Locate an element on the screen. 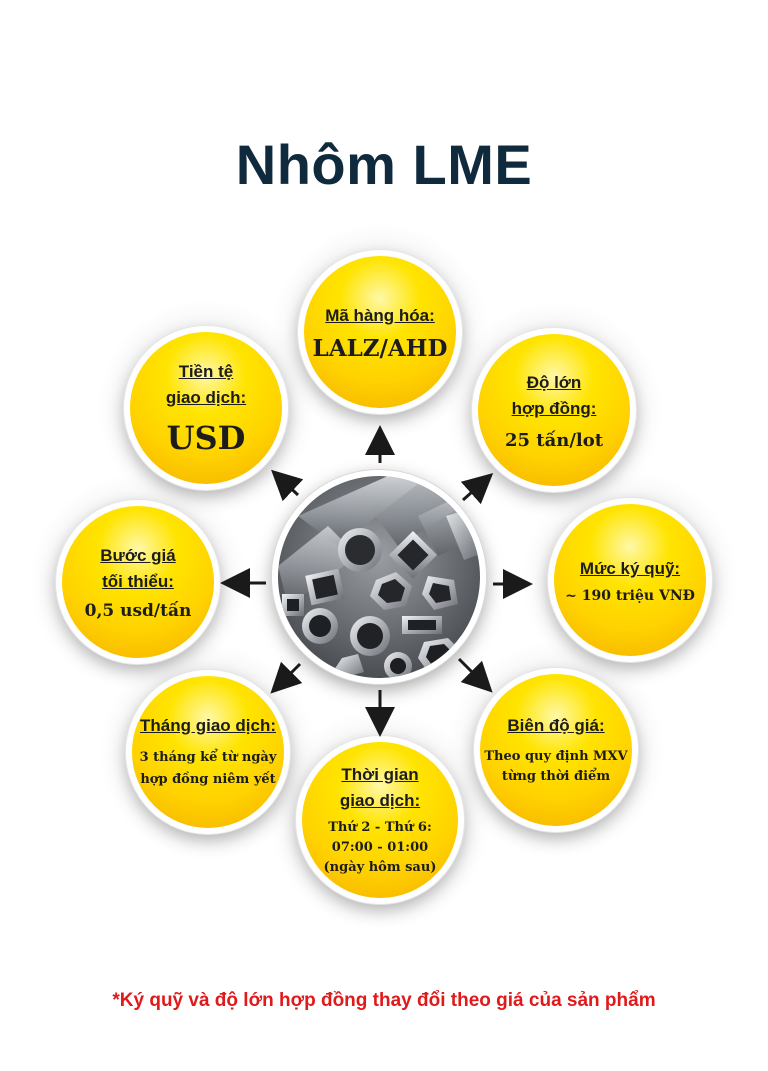 The width and height of the screenshot is (768, 1071). connector-arrows is located at coordinates (376, 581).